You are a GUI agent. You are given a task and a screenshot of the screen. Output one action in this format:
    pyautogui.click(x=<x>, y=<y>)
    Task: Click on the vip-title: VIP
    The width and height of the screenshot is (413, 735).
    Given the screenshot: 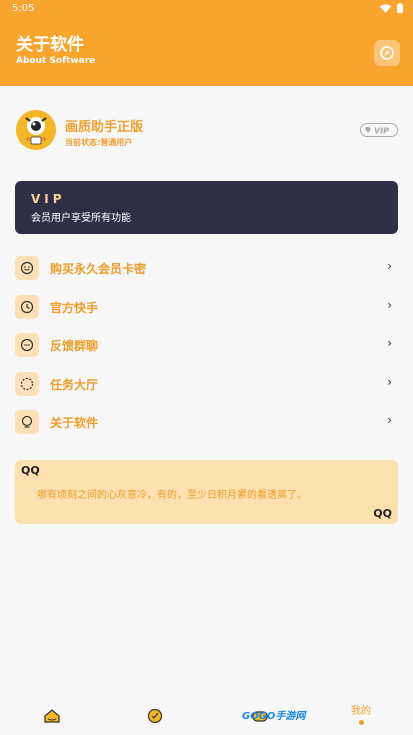 What is the action you would take?
    pyautogui.click(x=48, y=199)
    